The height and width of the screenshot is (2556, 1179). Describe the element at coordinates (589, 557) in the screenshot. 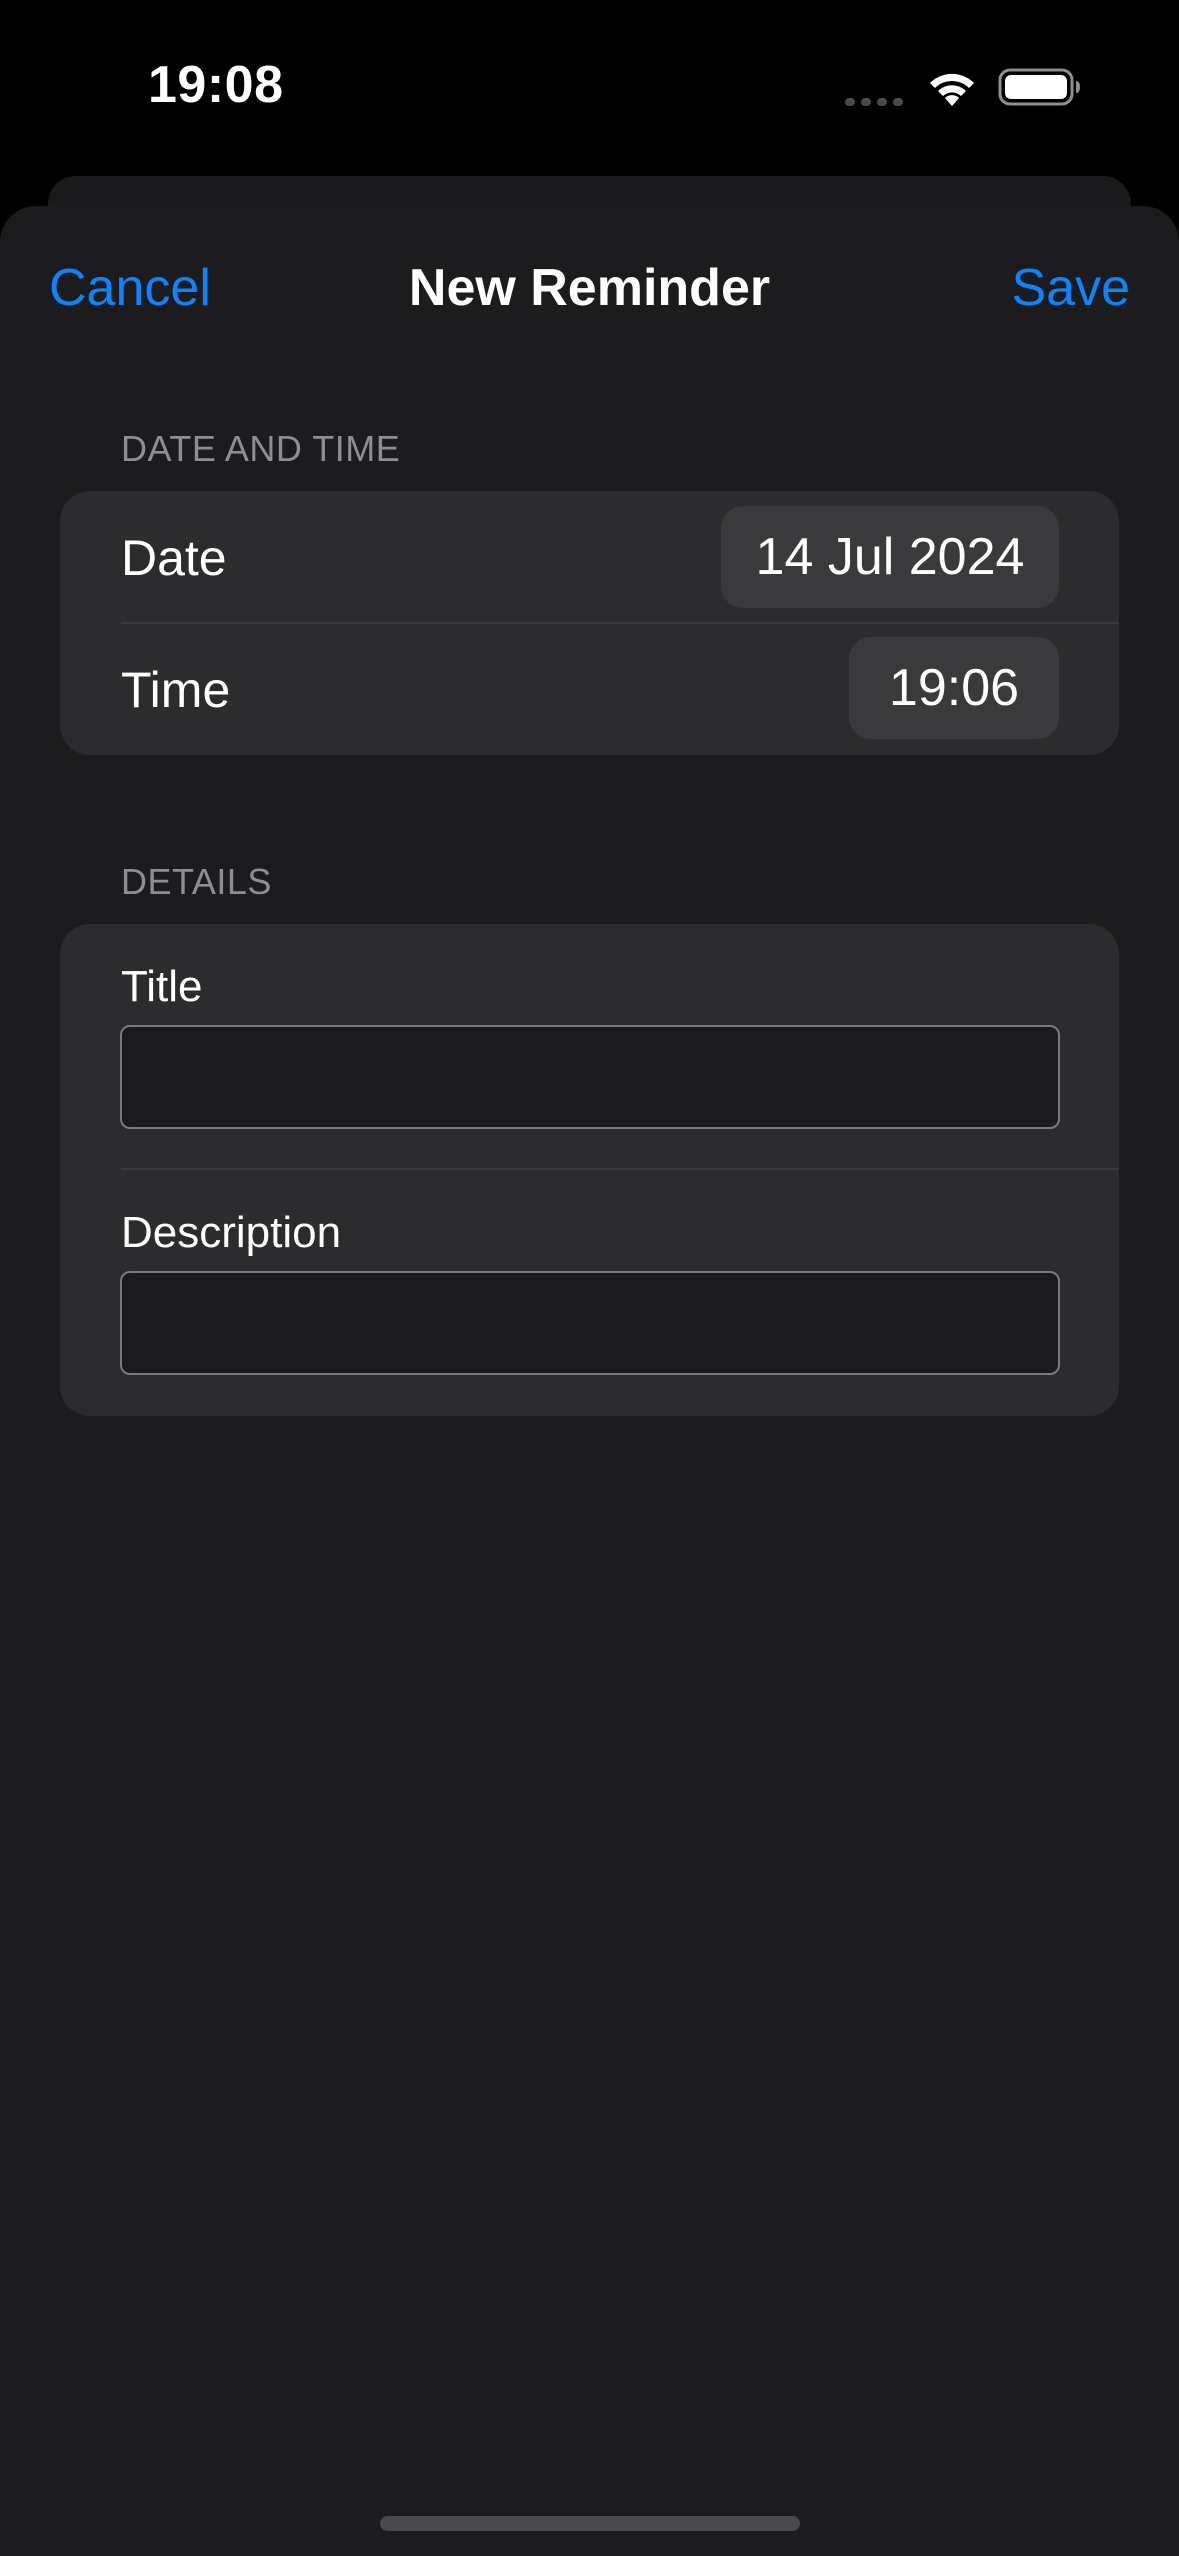

I see `date-row: Date 14 Jul 2024` at that location.